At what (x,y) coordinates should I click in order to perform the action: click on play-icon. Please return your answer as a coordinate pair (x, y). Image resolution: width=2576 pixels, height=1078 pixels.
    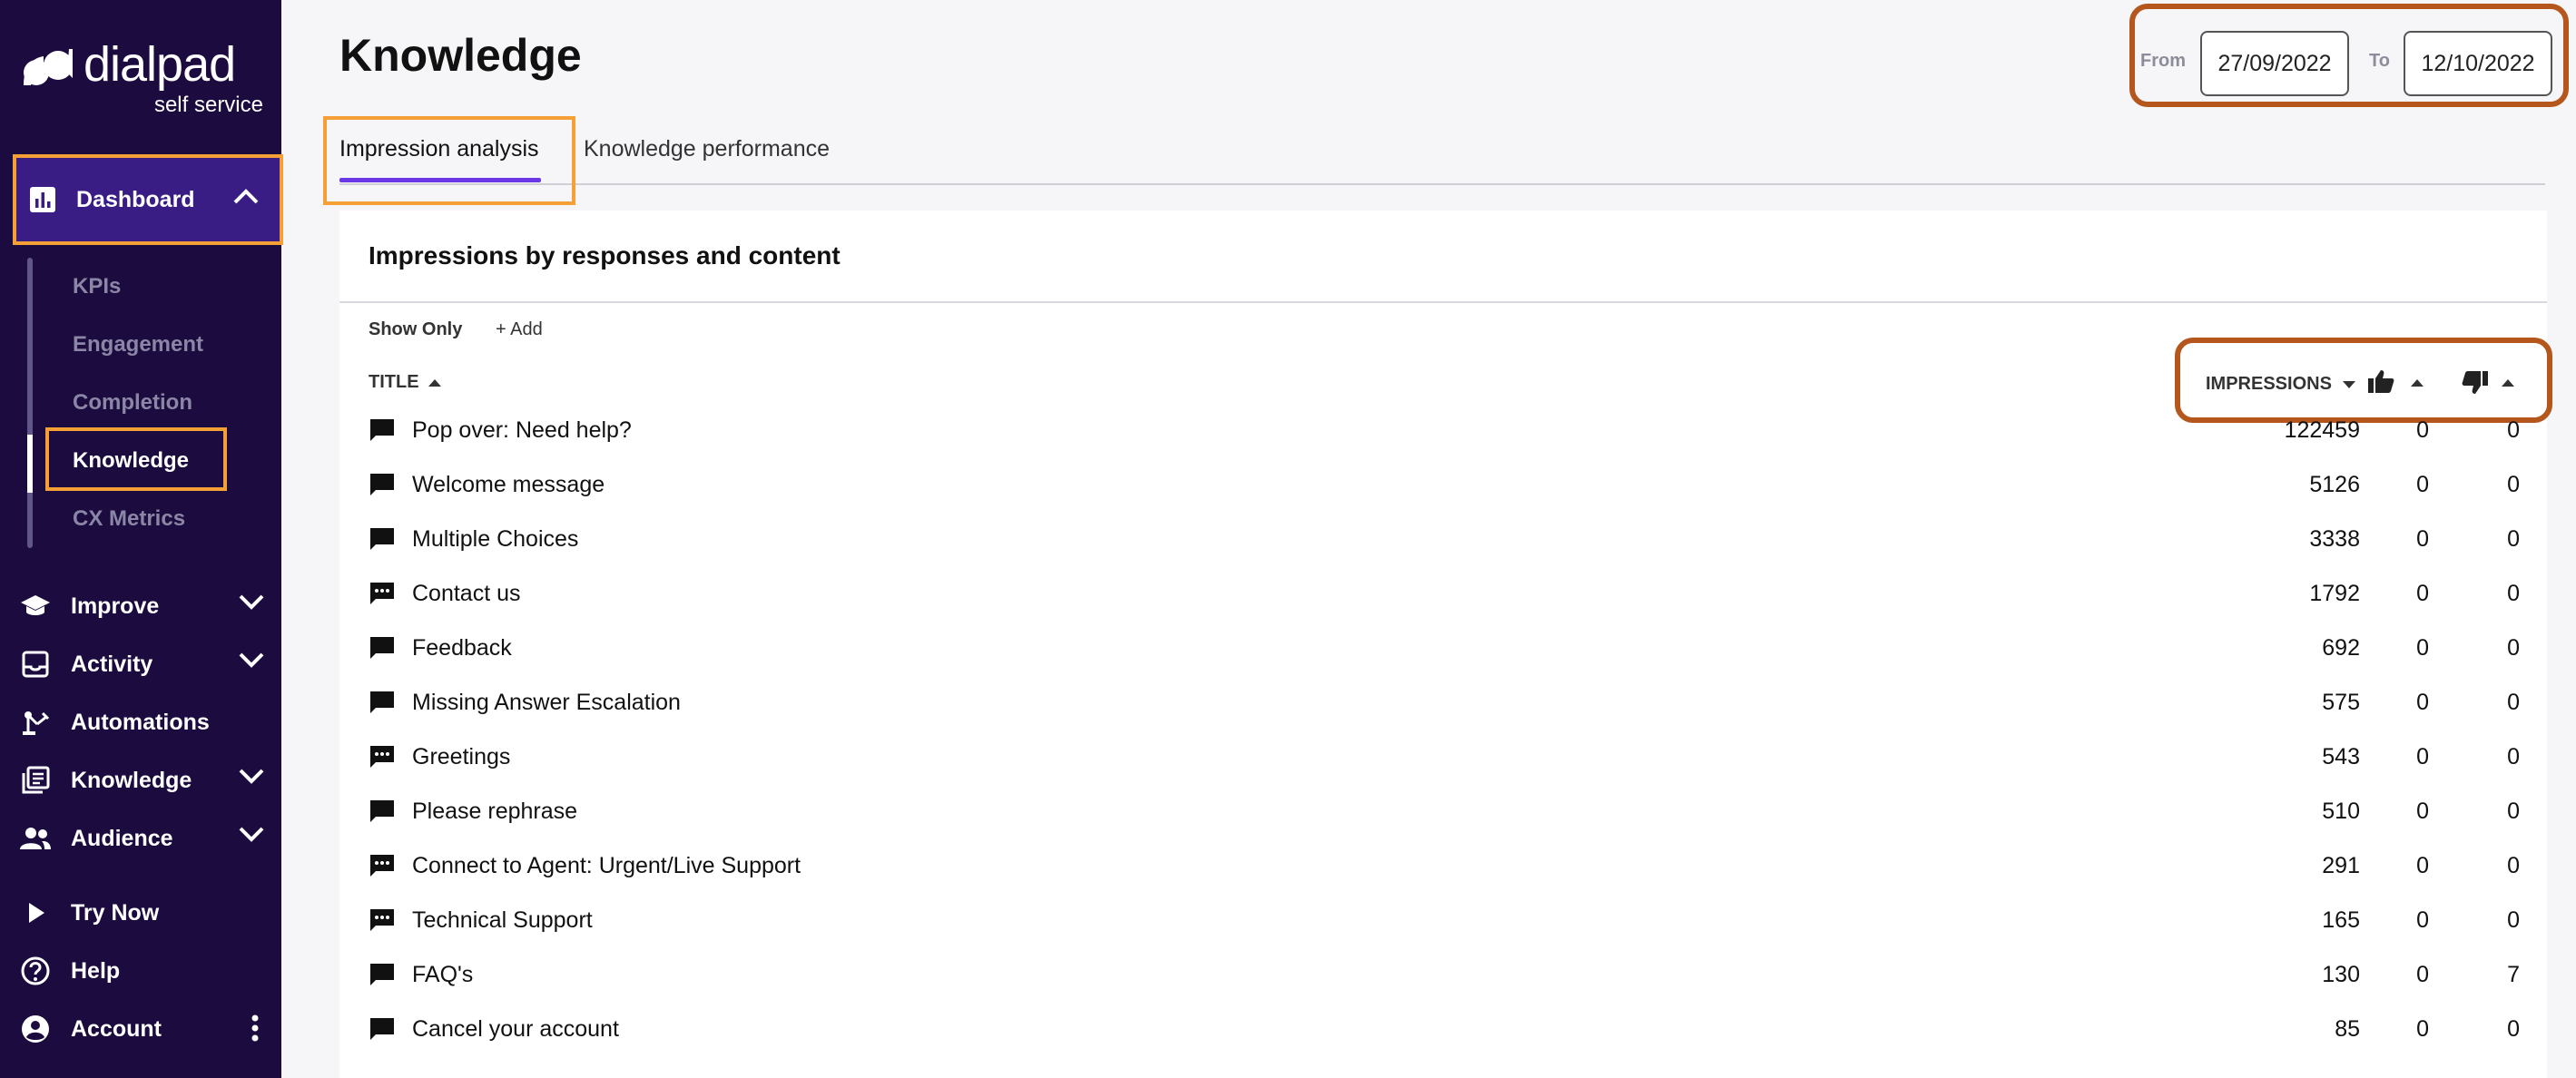
    Looking at the image, I should click on (35, 912).